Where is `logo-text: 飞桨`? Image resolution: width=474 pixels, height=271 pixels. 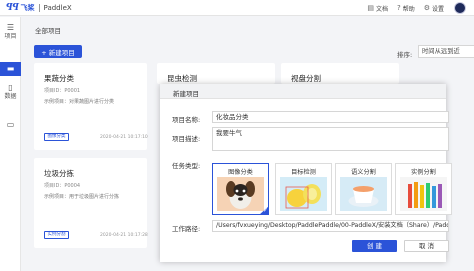 logo-text: 飞桨 is located at coordinates (27, 8).